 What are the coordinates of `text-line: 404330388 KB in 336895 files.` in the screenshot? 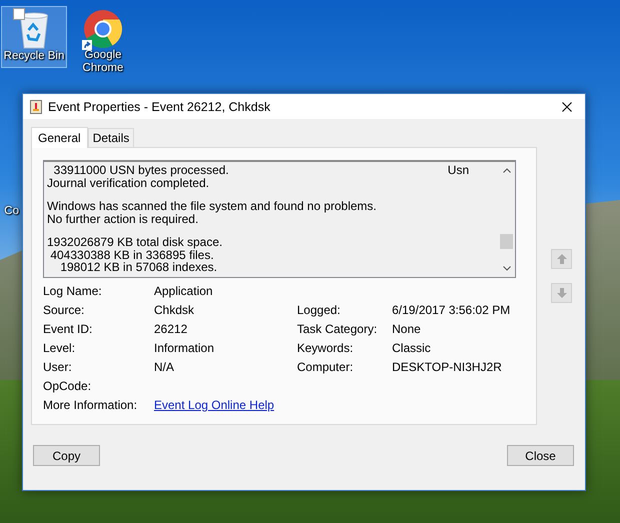 It's located at (131, 254).